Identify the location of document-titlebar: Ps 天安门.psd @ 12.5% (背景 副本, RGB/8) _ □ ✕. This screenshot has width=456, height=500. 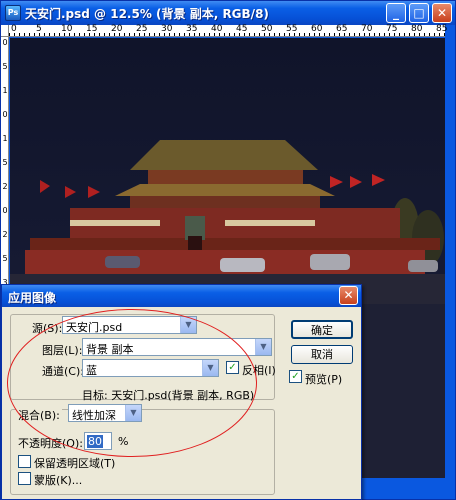
(228, 13).